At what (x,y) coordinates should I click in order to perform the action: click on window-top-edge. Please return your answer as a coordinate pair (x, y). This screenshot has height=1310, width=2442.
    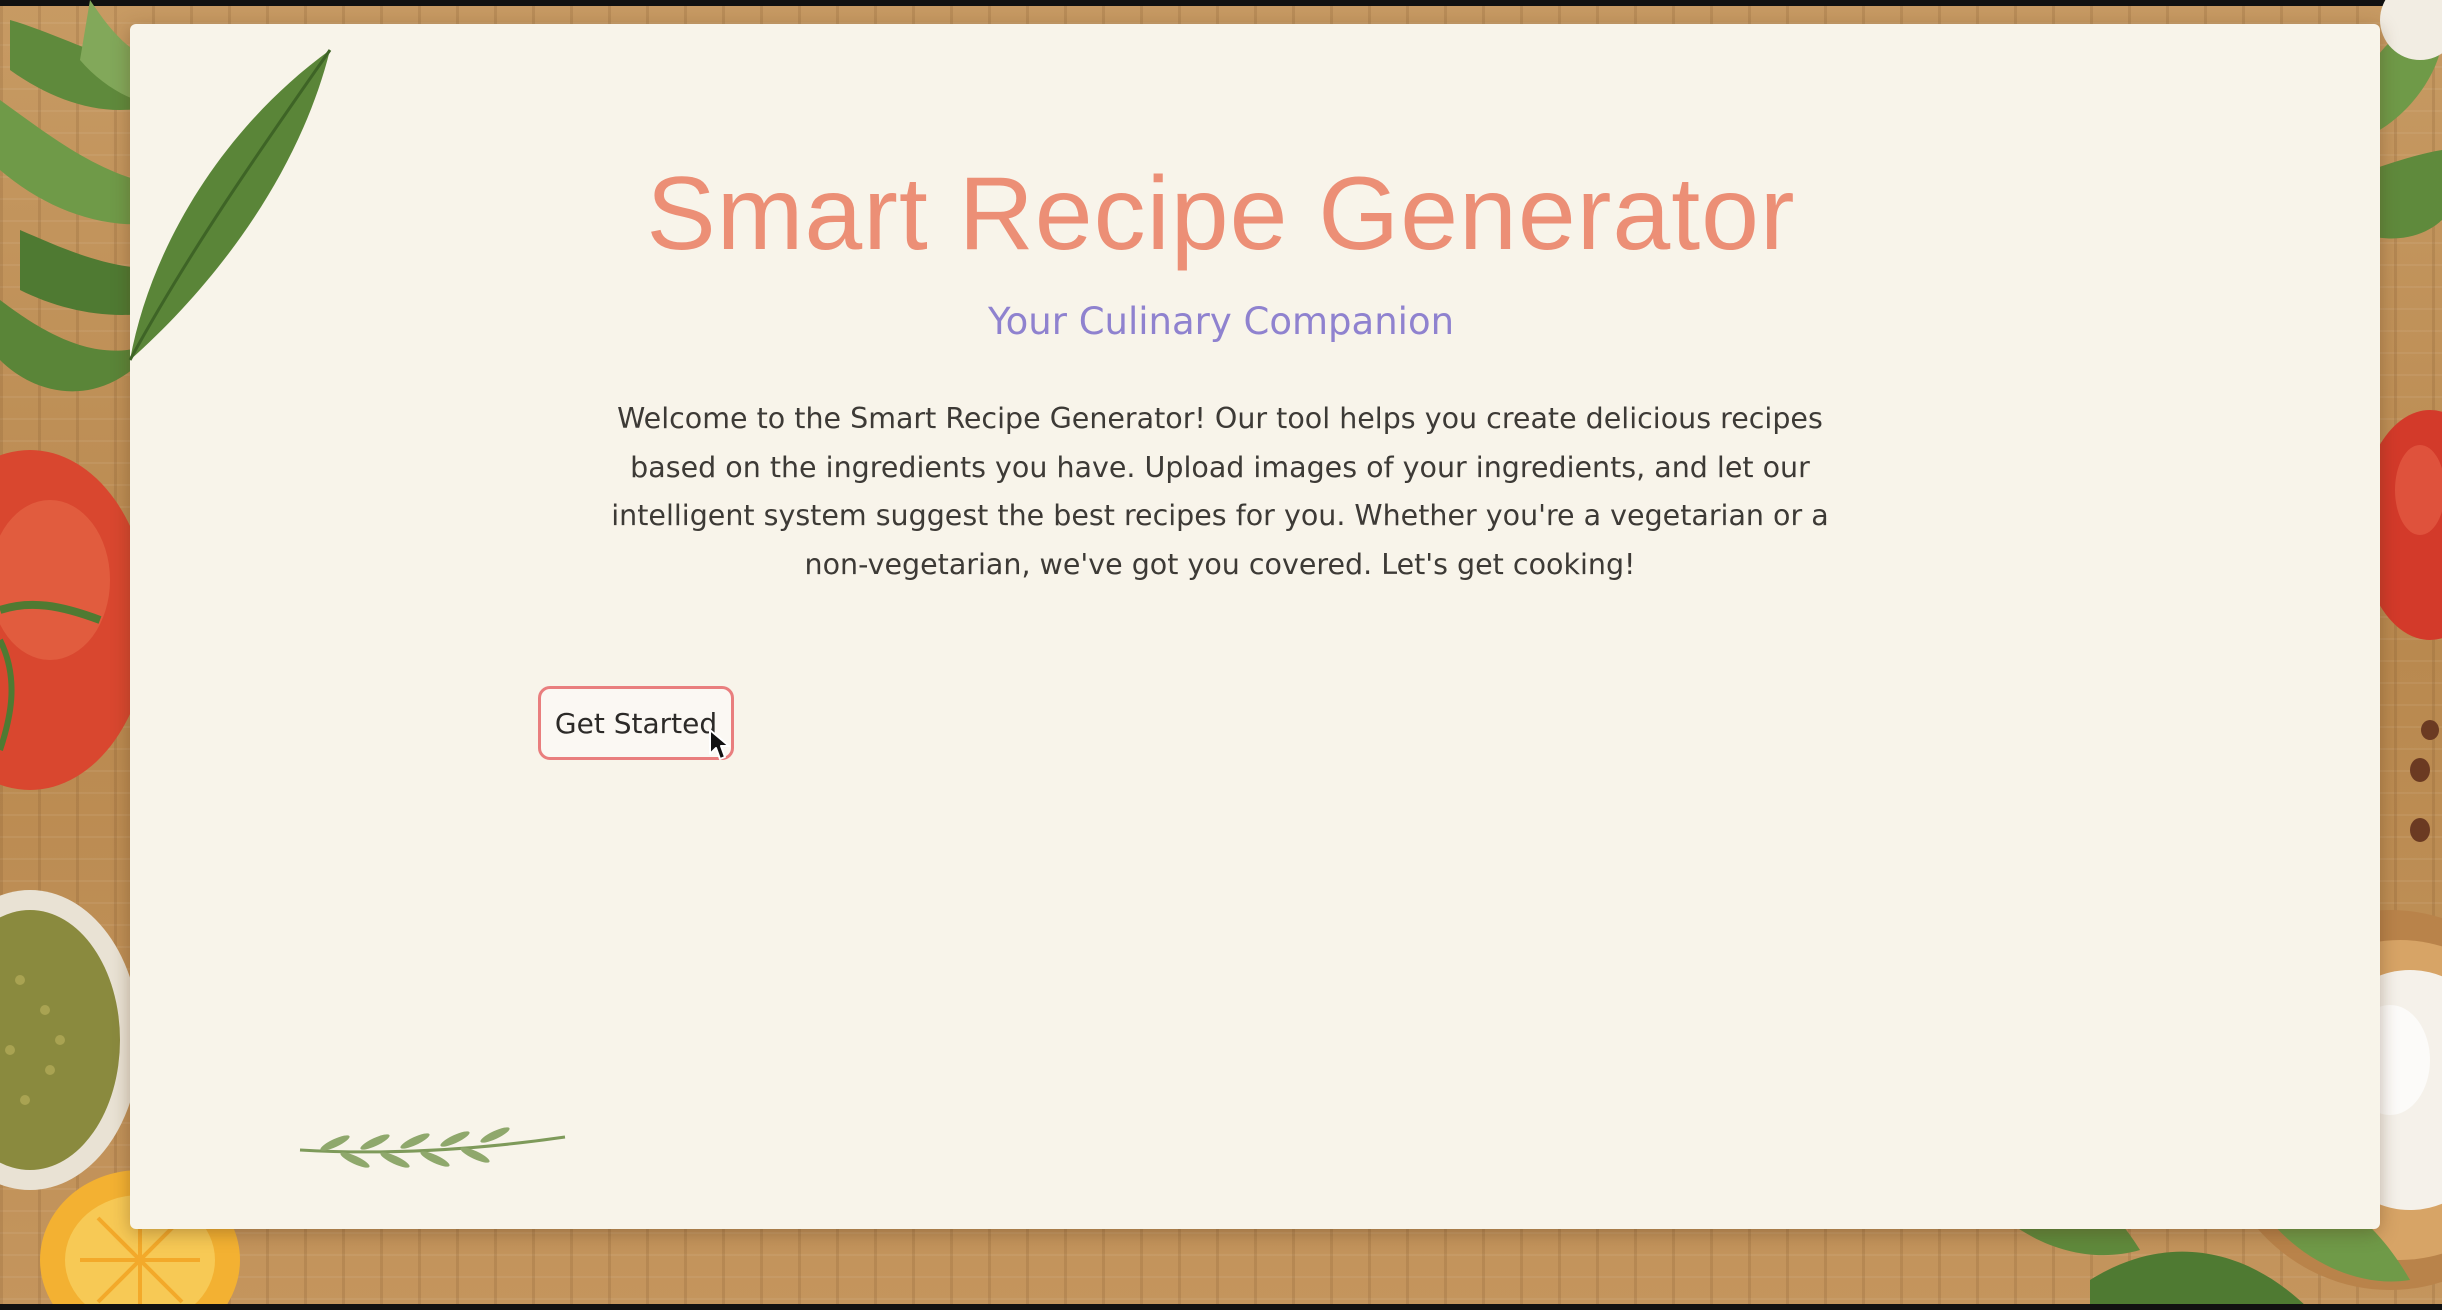
    Looking at the image, I should click on (1221, 3).